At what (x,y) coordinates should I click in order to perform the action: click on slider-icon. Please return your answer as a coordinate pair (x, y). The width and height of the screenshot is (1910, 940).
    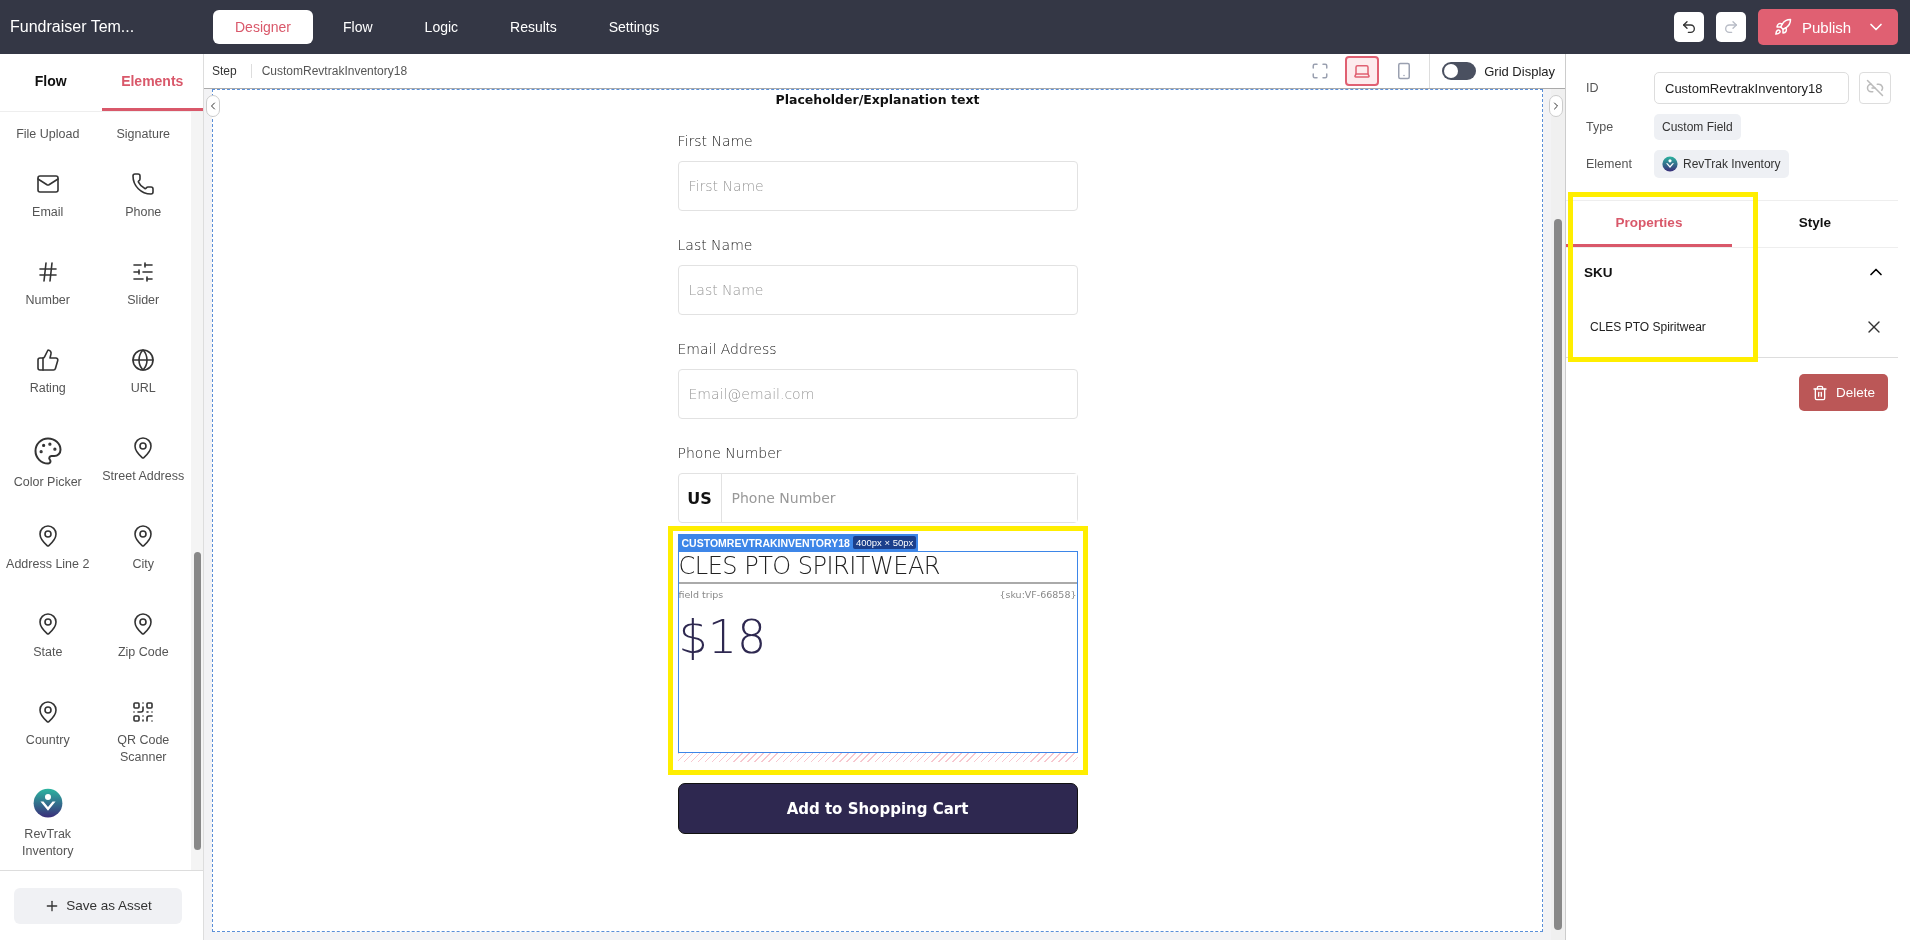
    Looking at the image, I should click on (143, 272).